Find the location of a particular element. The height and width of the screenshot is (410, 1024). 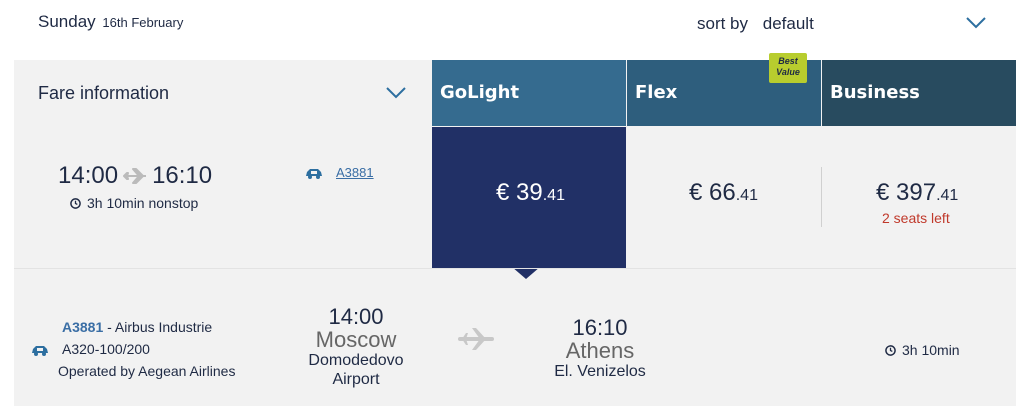

golight-label: GoLight is located at coordinates (480, 92).